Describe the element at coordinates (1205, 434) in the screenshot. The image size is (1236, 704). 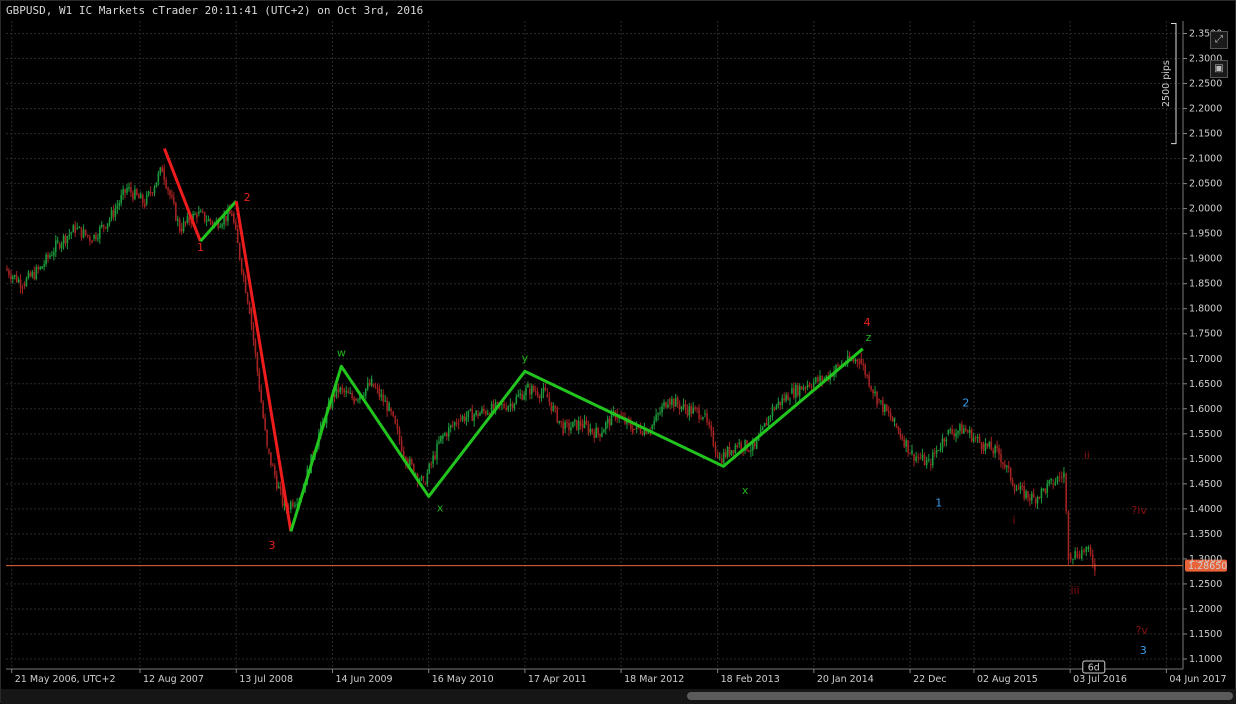
I see `y-tick-label: 1.5500` at that location.